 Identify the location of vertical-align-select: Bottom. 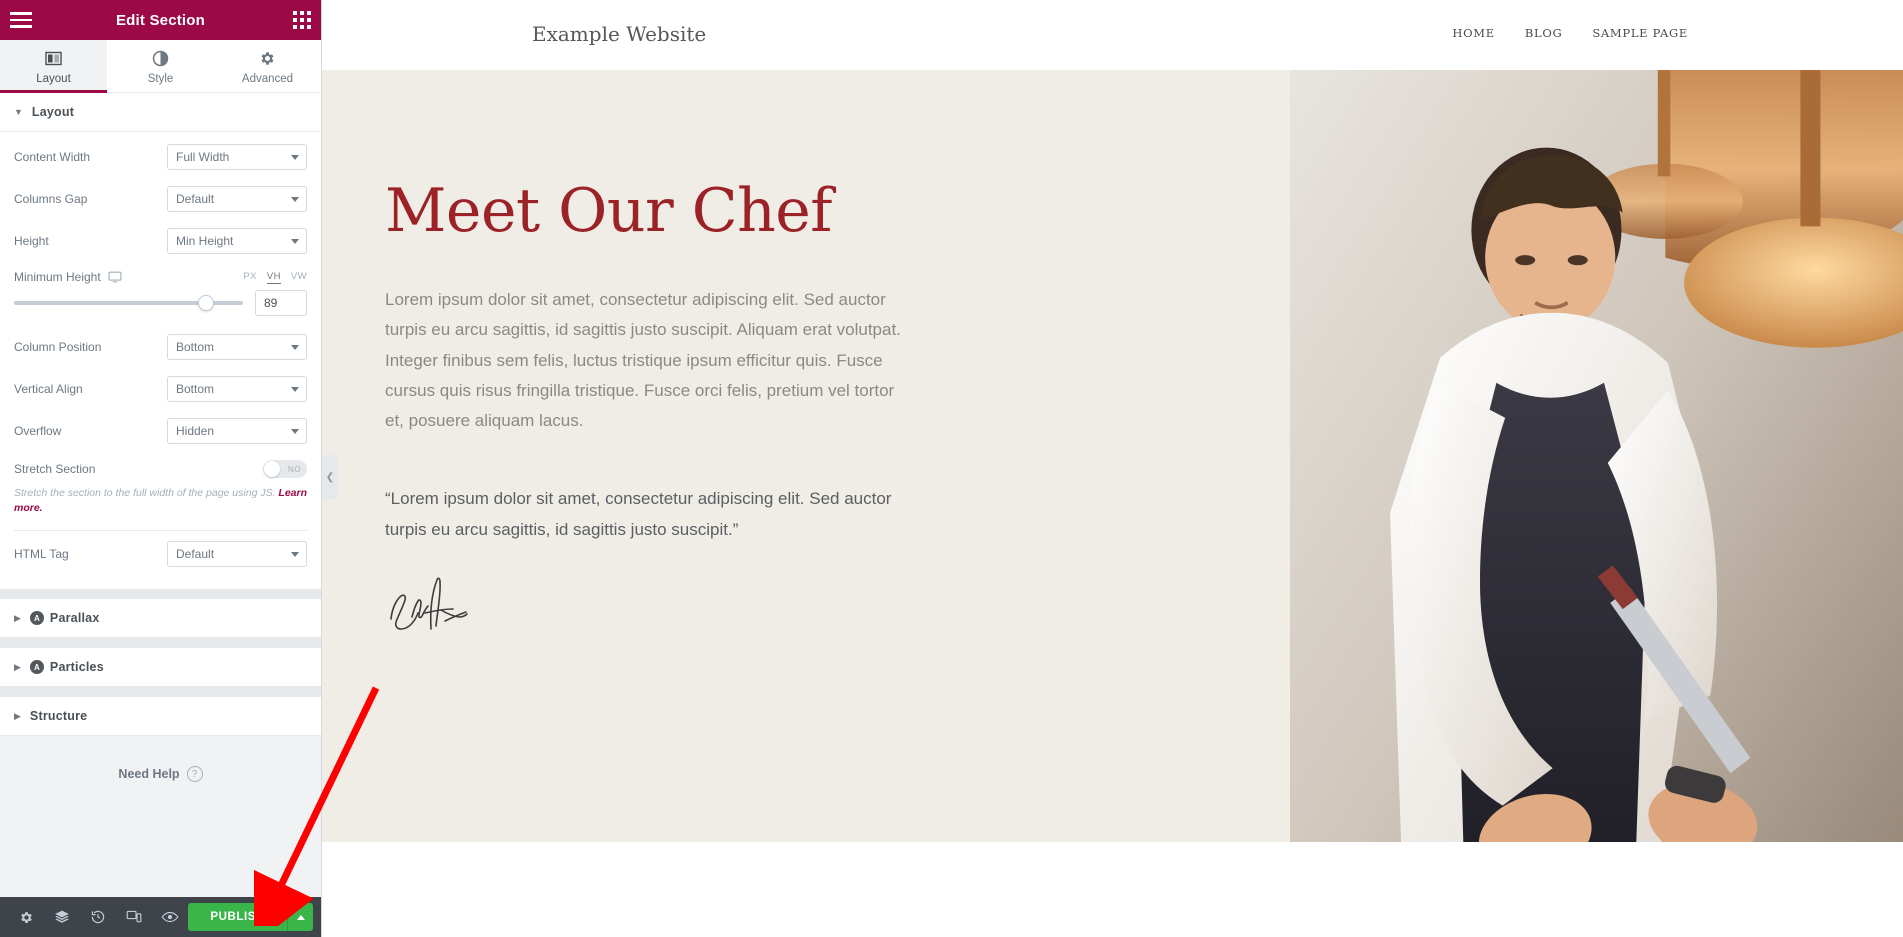
(237, 389).